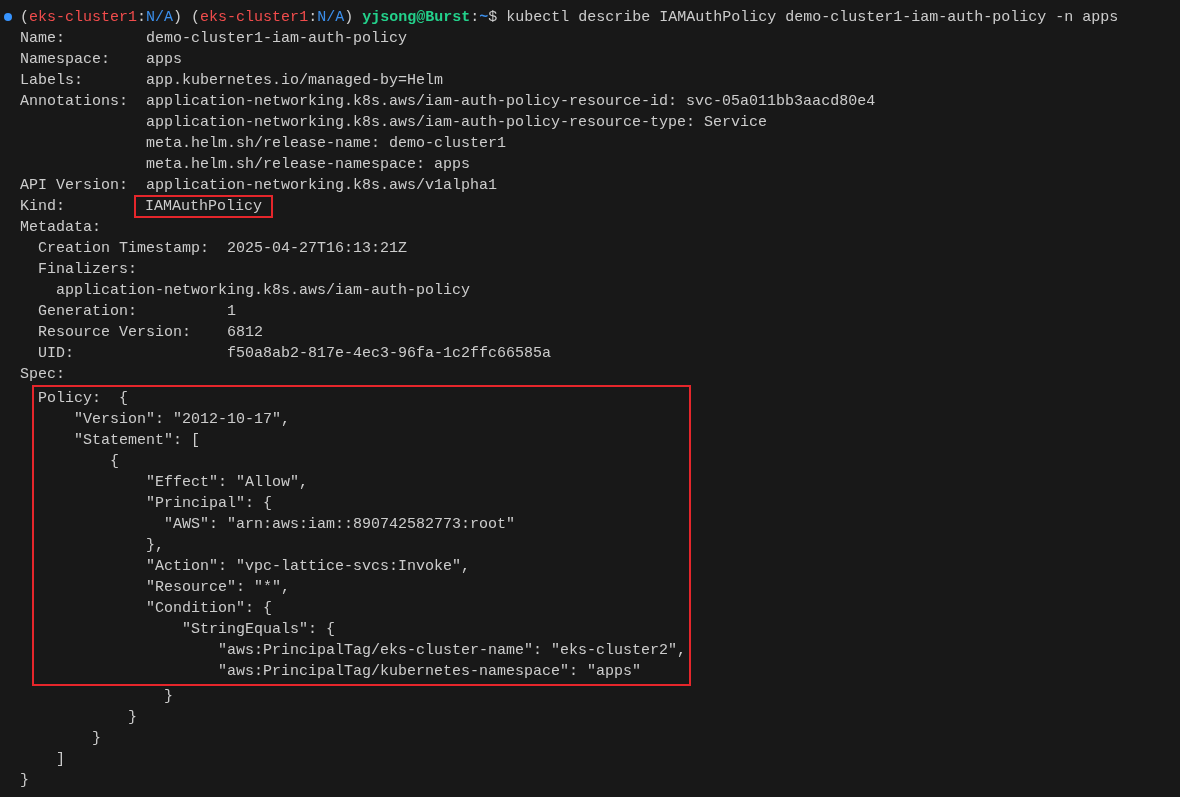  I want to click on field-value: application-networking.k8s.aws/v1alpha1, so click(322, 186).